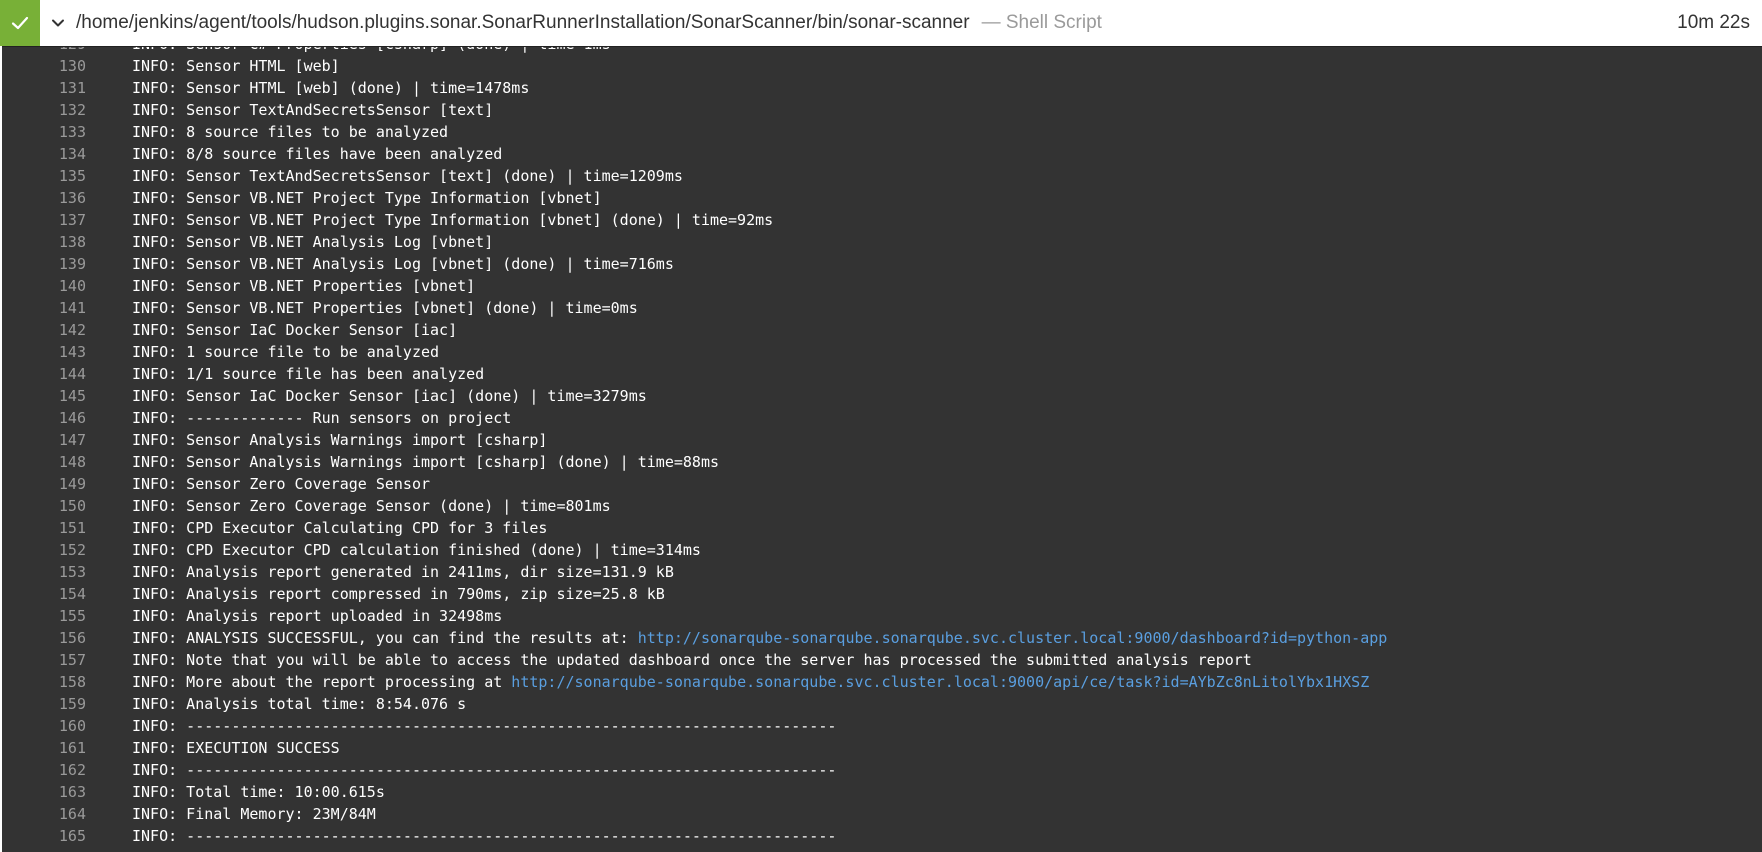 The image size is (1762, 852). What do you see at coordinates (44, 748) in the screenshot?
I see `line-number: 161` at bounding box center [44, 748].